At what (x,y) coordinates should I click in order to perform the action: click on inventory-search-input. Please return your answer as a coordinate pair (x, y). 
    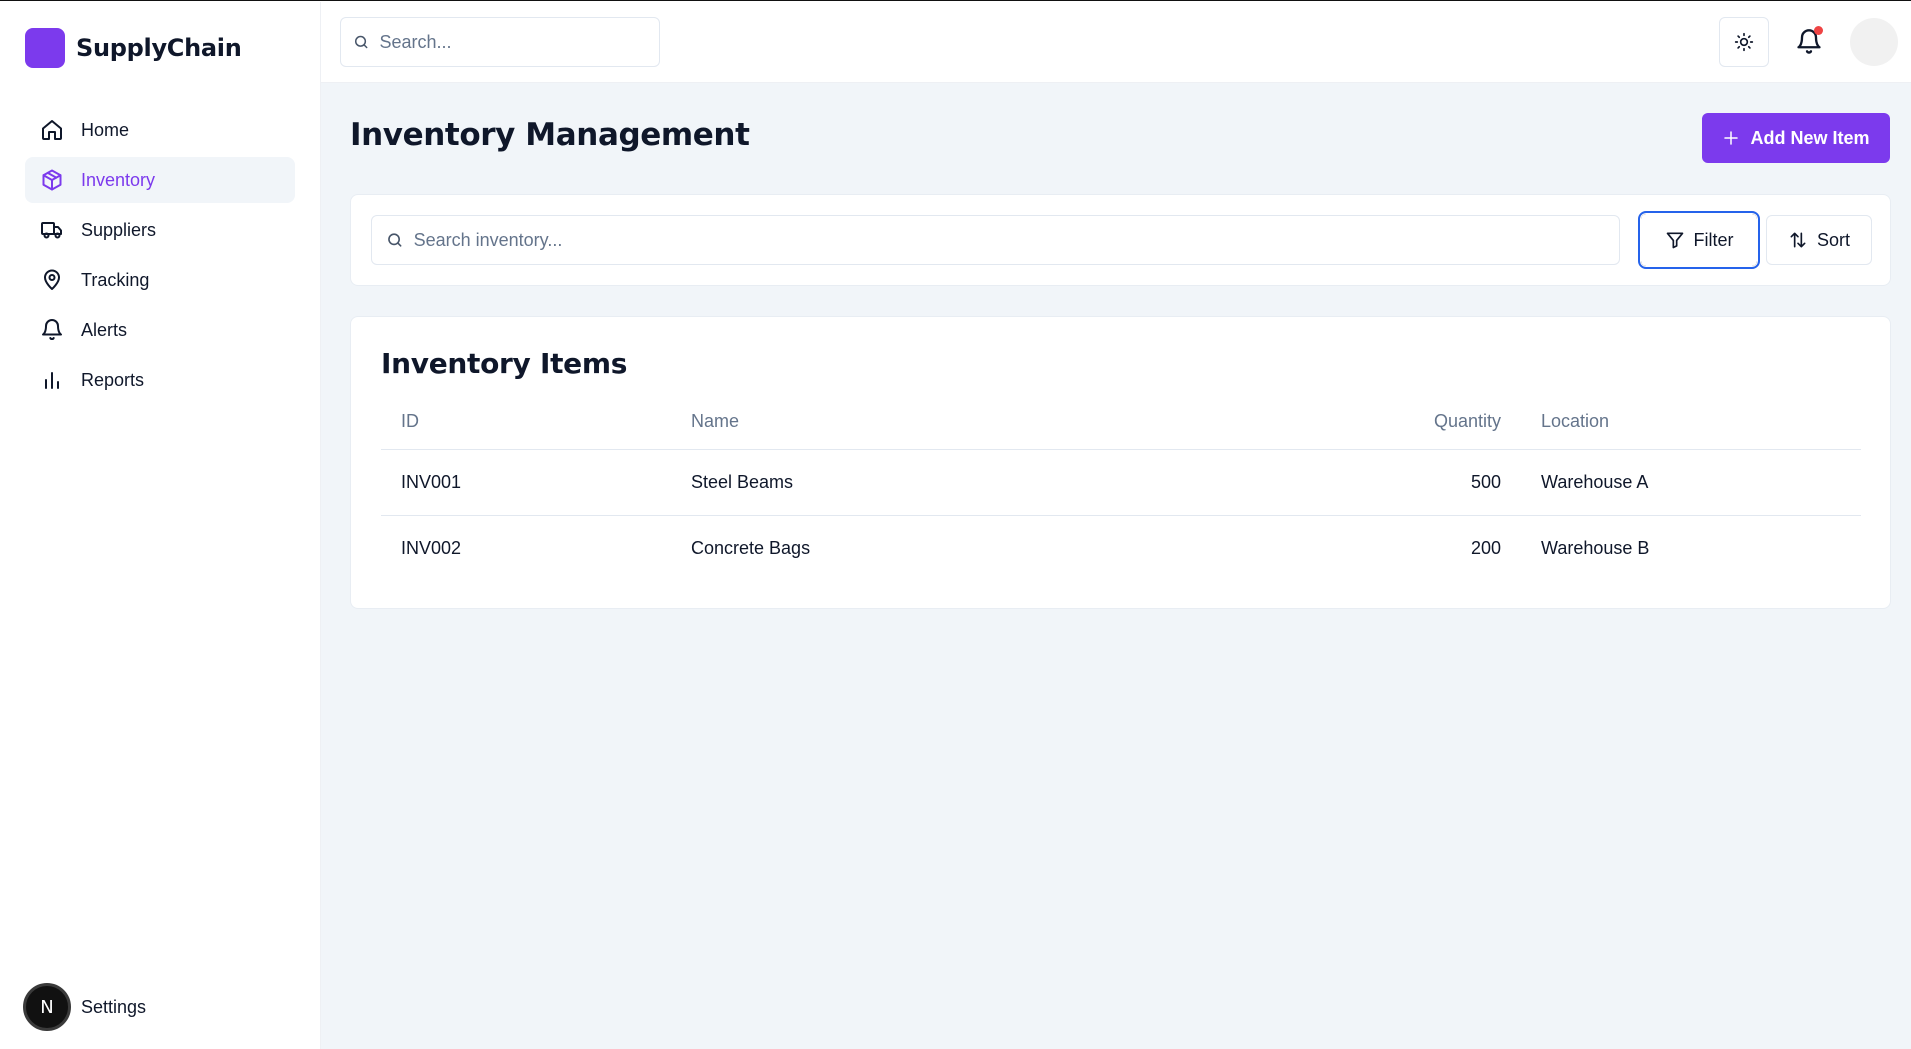
    Looking at the image, I should click on (1016, 240).